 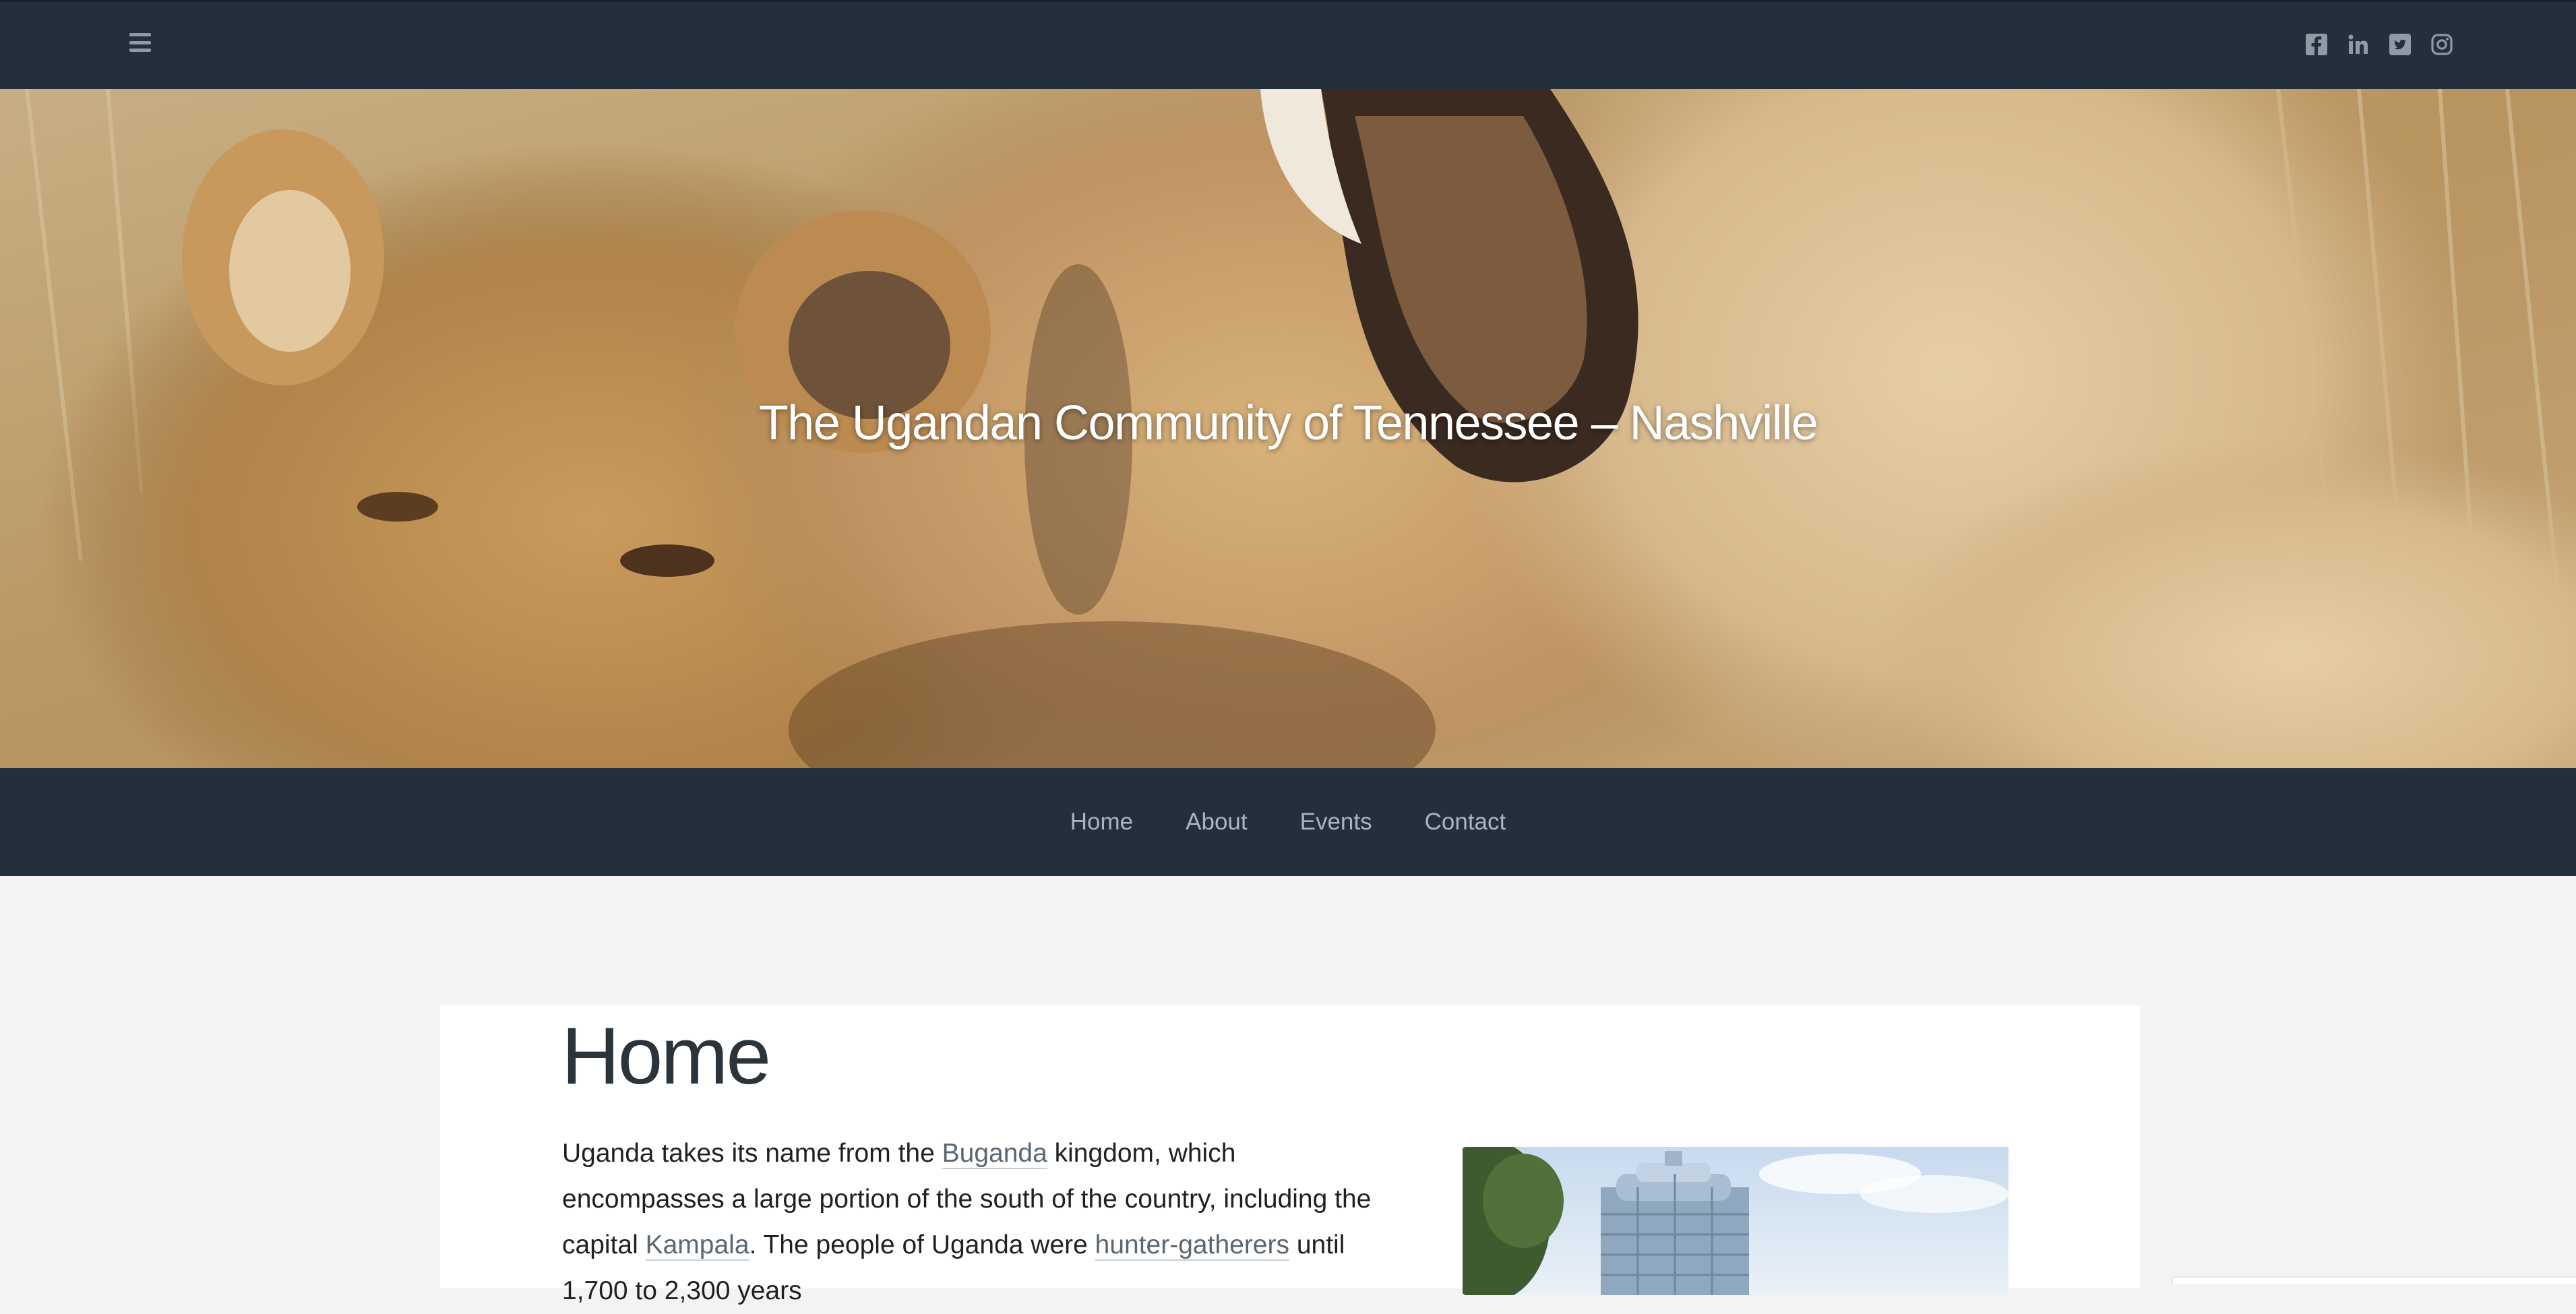 What do you see at coordinates (2374, 1280) in the screenshot?
I see `corner-widget` at bounding box center [2374, 1280].